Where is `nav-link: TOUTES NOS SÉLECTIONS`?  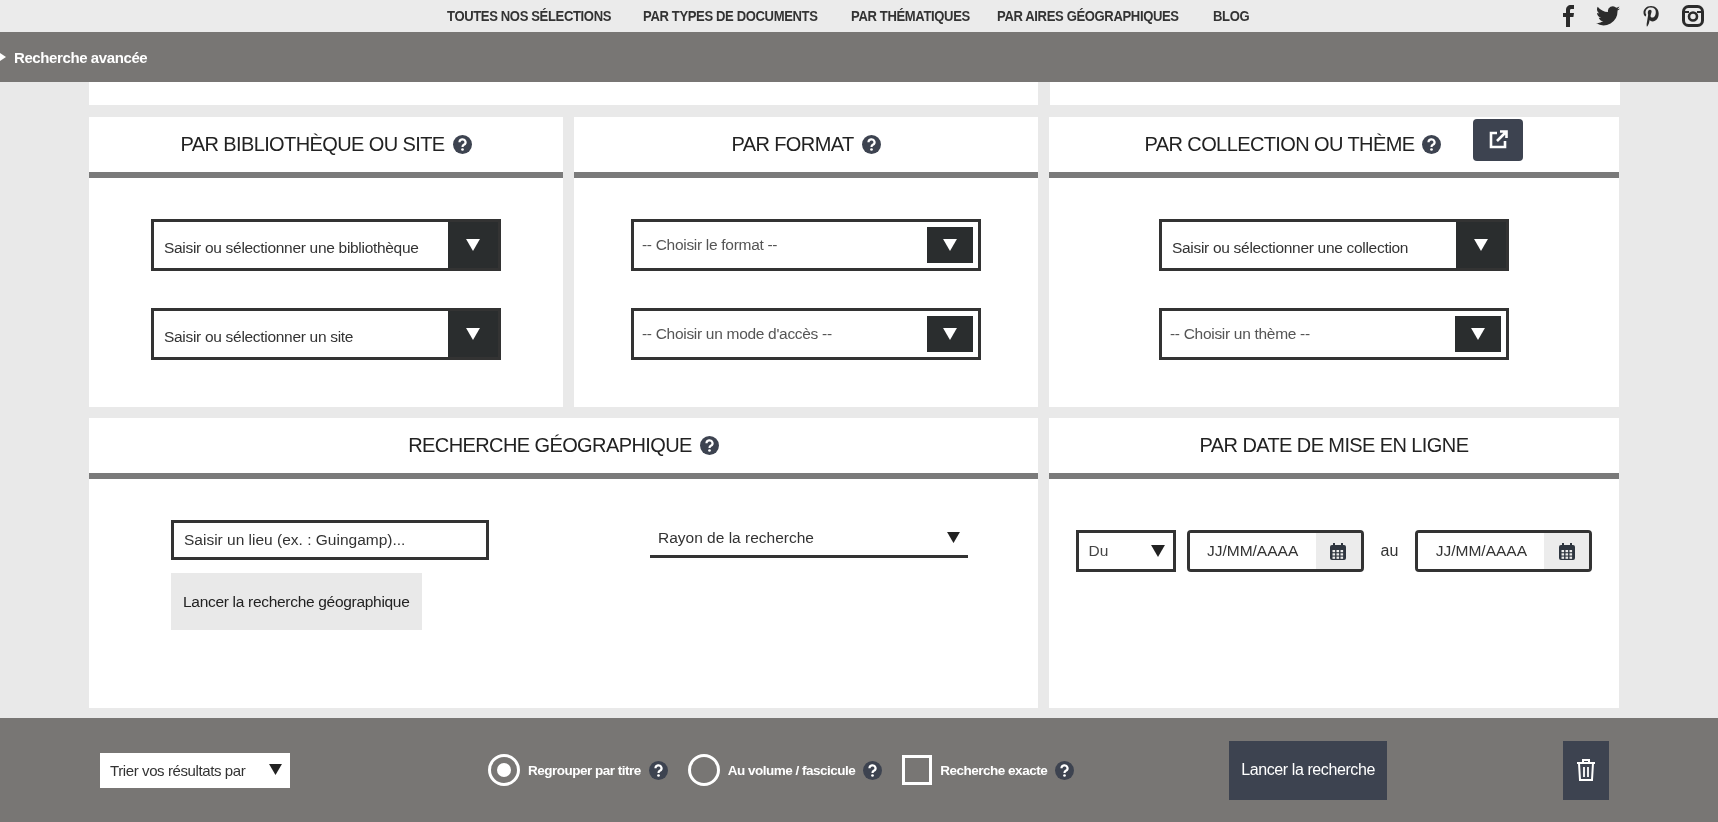
nav-link: TOUTES NOS SÉLECTIONS is located at coordinates (529, 16).